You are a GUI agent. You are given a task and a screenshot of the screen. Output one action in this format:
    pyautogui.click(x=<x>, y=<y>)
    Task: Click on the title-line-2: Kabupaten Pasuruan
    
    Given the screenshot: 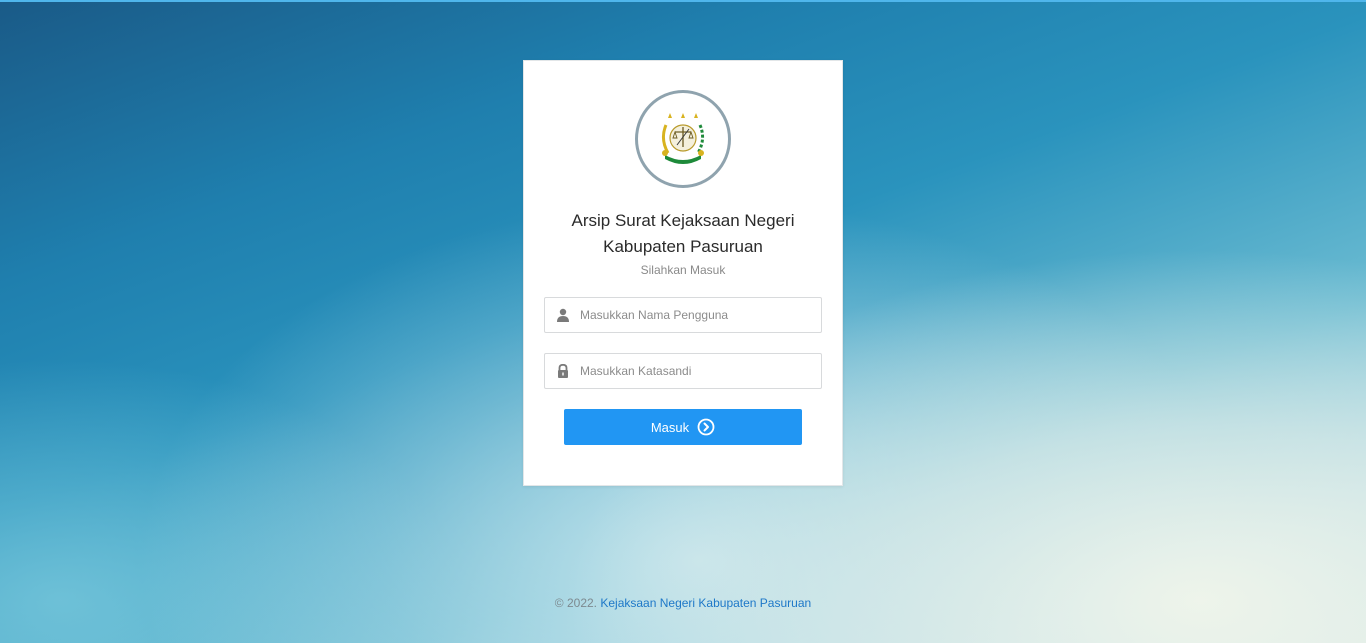 What is the action you would take?
    pyautogui.click(x=683, y=246)
    